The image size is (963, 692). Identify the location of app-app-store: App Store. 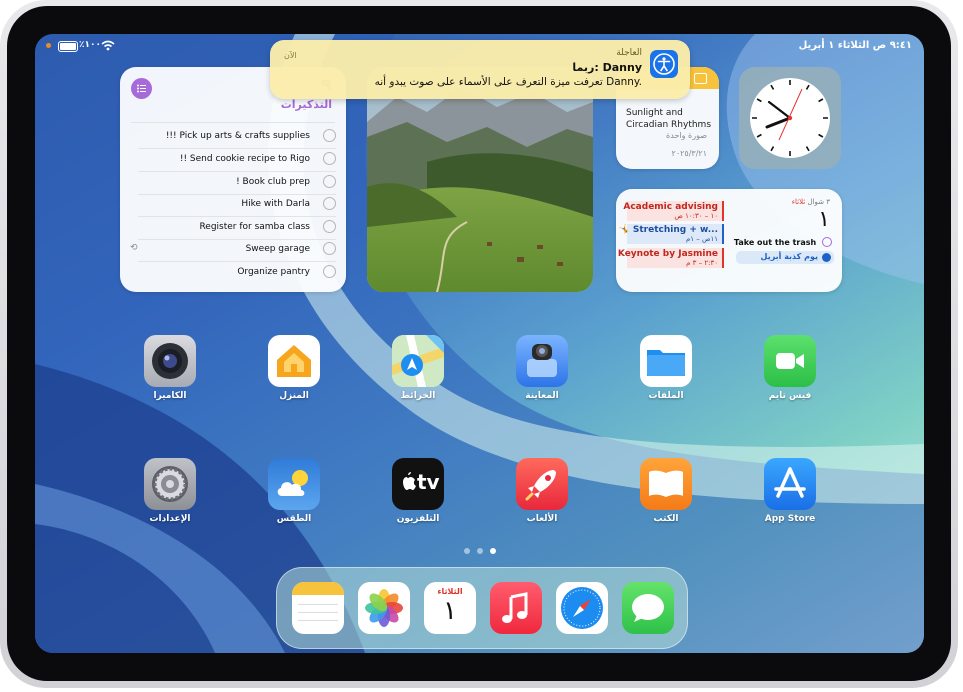
(790, 503).